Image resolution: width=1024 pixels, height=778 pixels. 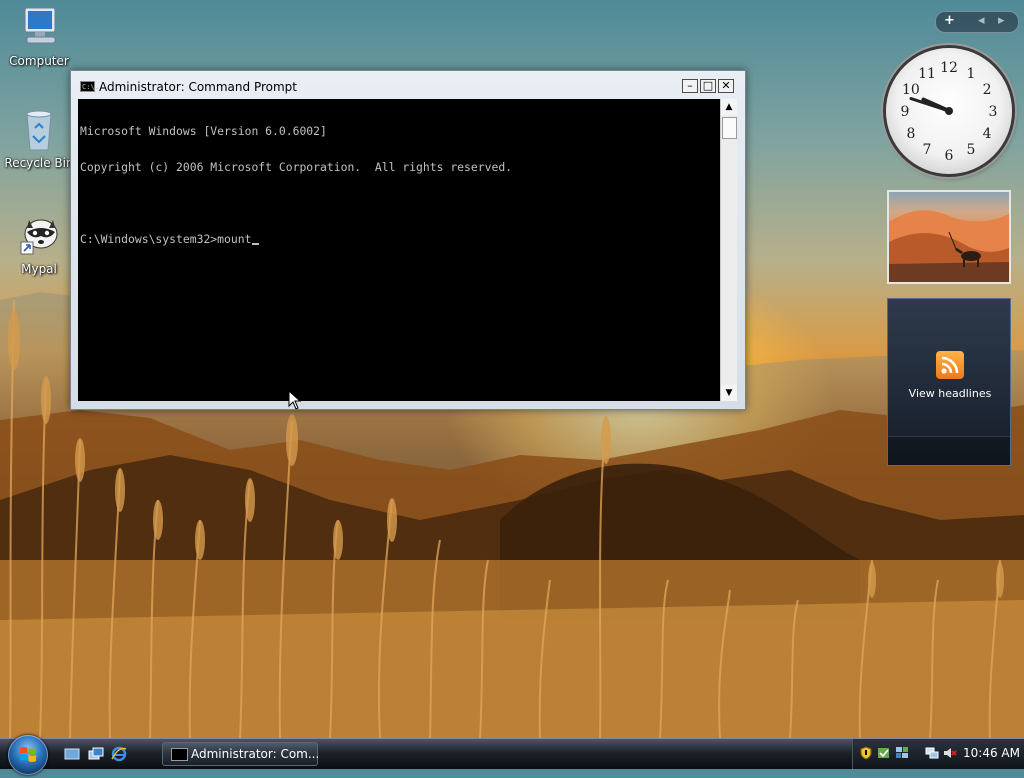 What do you see at coordinates (39, 130) in the screenshot?
I see `recycle-bin-icon` at bounding box center [39, 130].